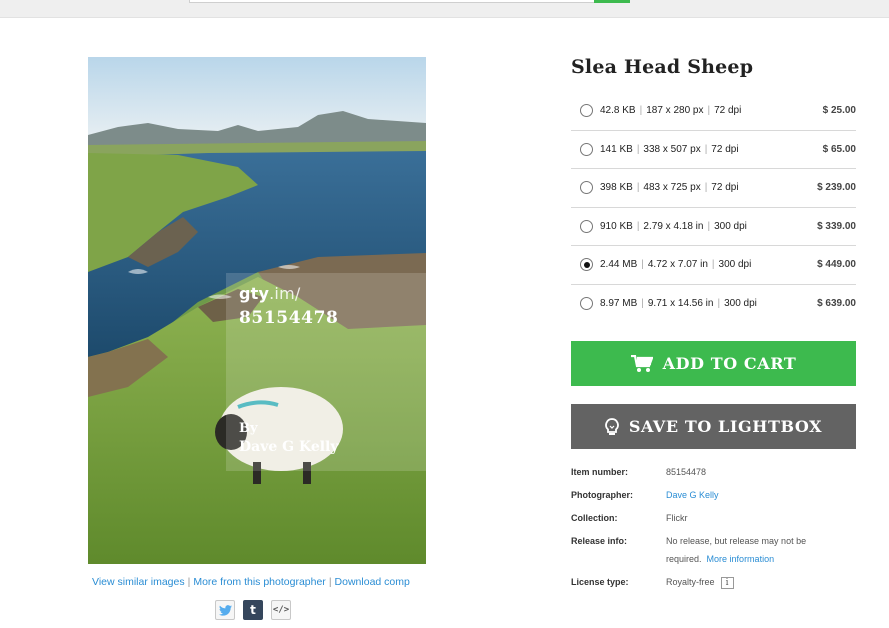 The width and height of the screenshot is (889, 628). What do you see at coordinates (692, 495) in the screenshot?
I see `photographer-link: Dave G Kelly` at bounding box center [692, 495].